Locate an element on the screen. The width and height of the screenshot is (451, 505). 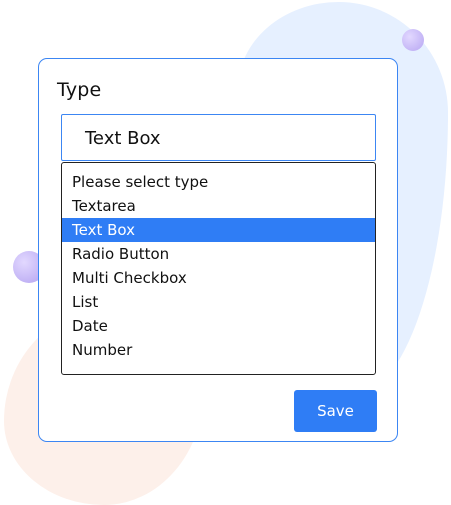
decorative-dot-top is located at coordinates (413, 40).